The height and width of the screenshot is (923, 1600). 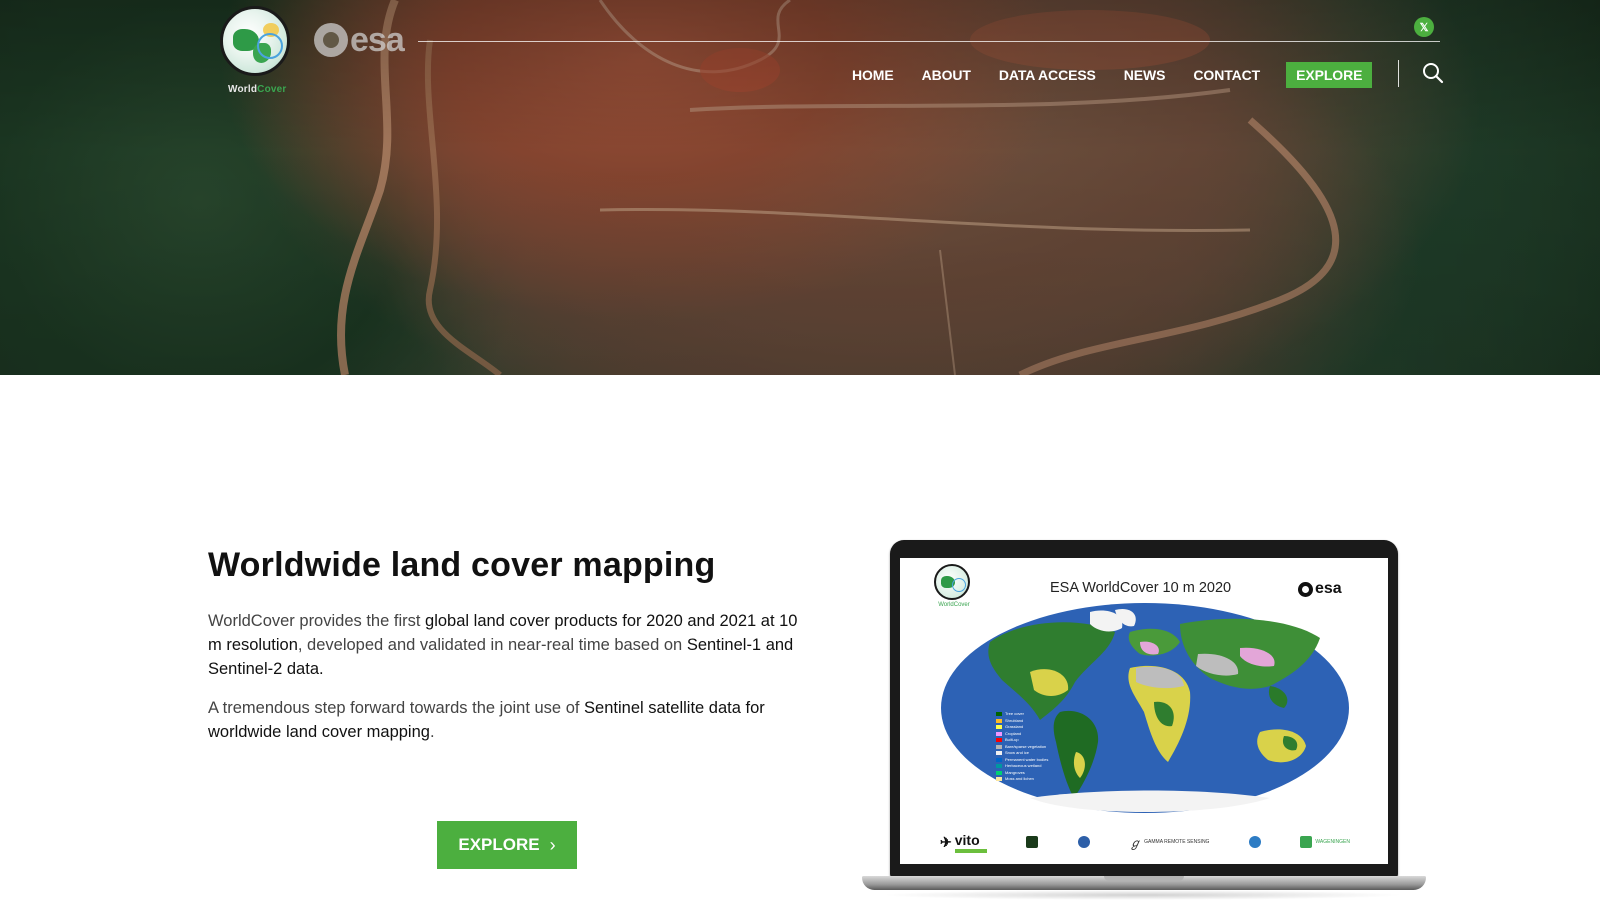 What do you see at coordinates (331, 40) in the screenshot?
I see `esa-mark-icon` at bounding box center [331, 40].